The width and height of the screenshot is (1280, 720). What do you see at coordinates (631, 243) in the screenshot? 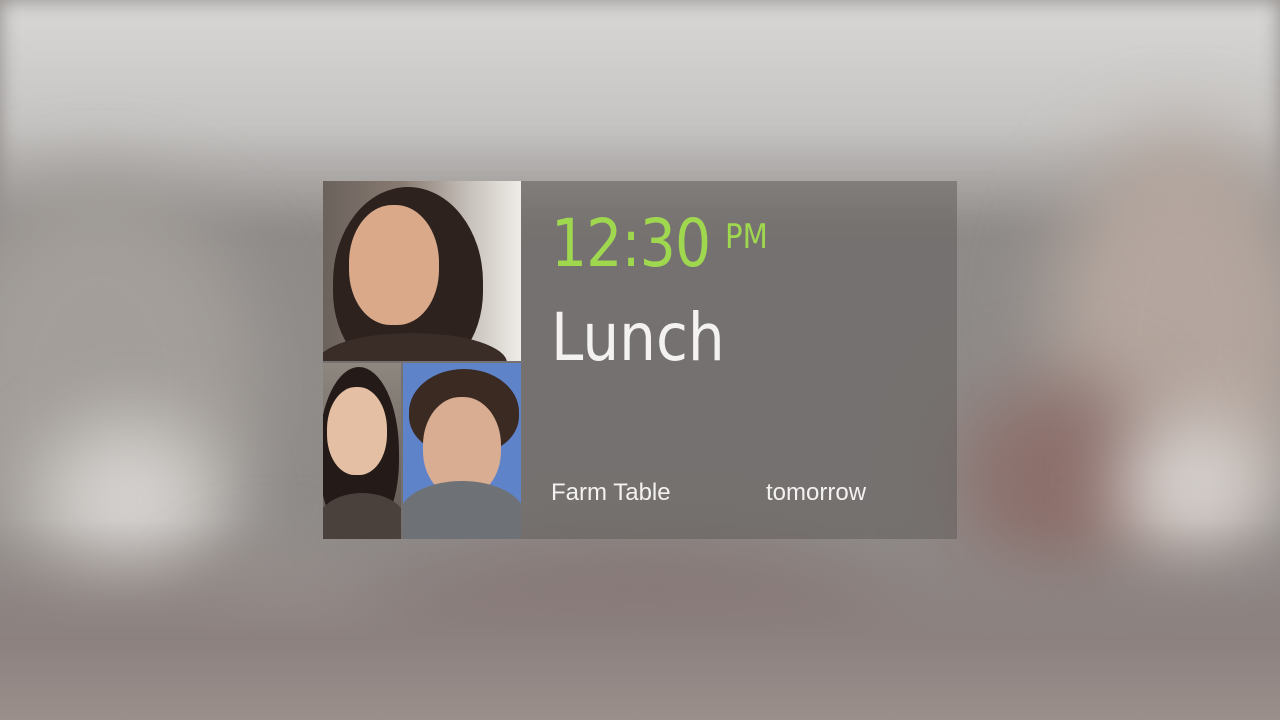
I see `event-time-value: 12:30` at bounding box center [631, 243].